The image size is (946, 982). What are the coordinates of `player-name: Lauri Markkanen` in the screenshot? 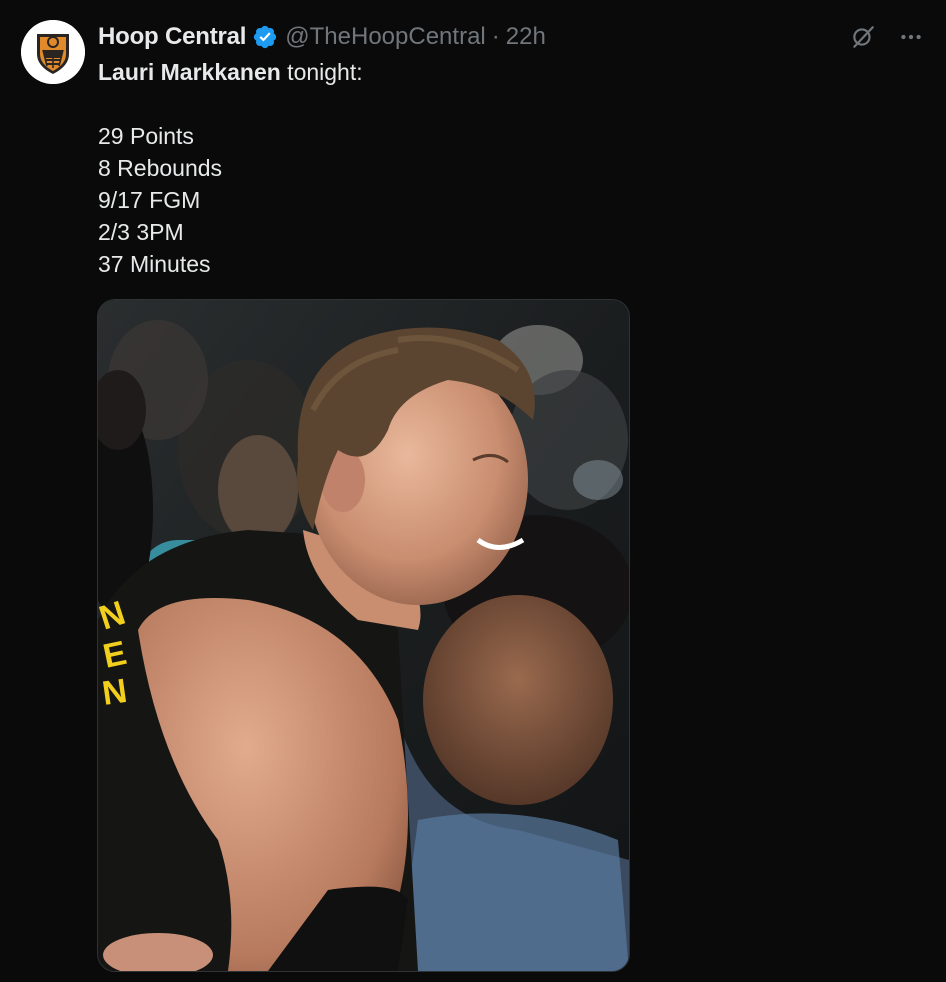 It's located at (189, 72).